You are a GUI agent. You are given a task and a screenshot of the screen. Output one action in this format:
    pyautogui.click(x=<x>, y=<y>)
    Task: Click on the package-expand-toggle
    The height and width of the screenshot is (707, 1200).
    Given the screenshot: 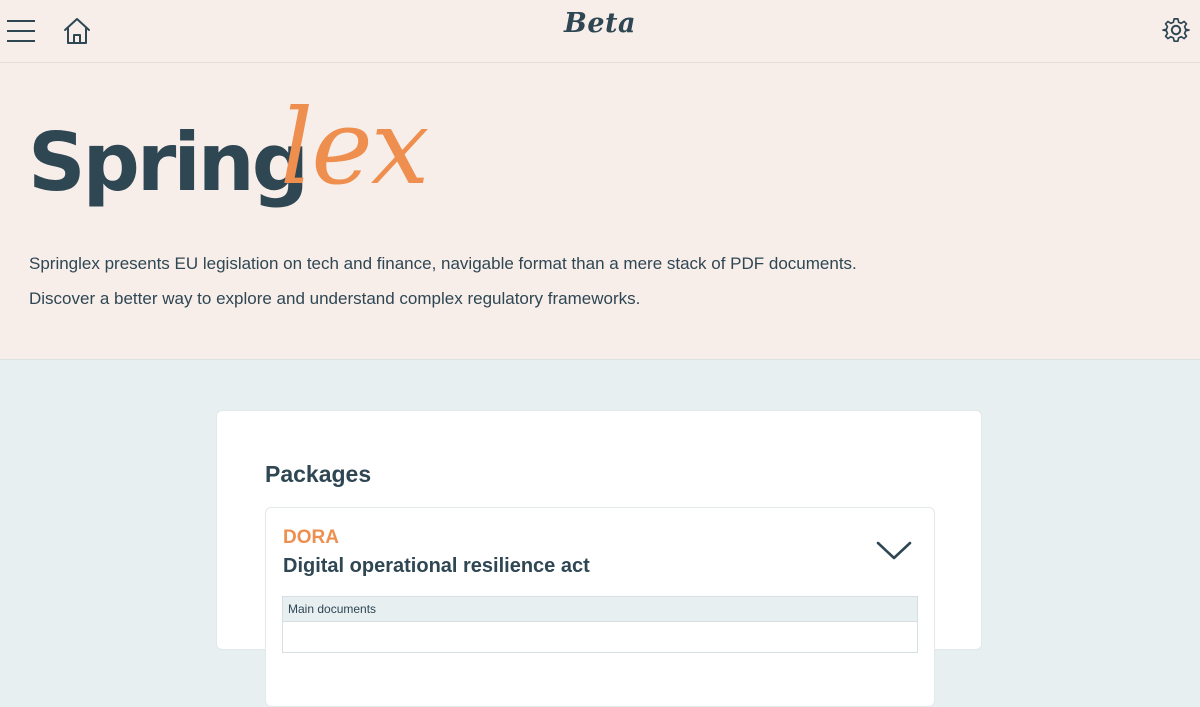 What is the action you would take?
    pyautogui.click(x=894, y=551)
    